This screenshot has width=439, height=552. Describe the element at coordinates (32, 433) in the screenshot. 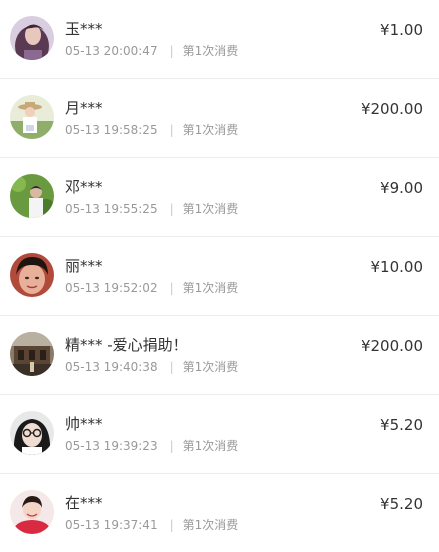

I see `glasses-person-avatar` at that location.